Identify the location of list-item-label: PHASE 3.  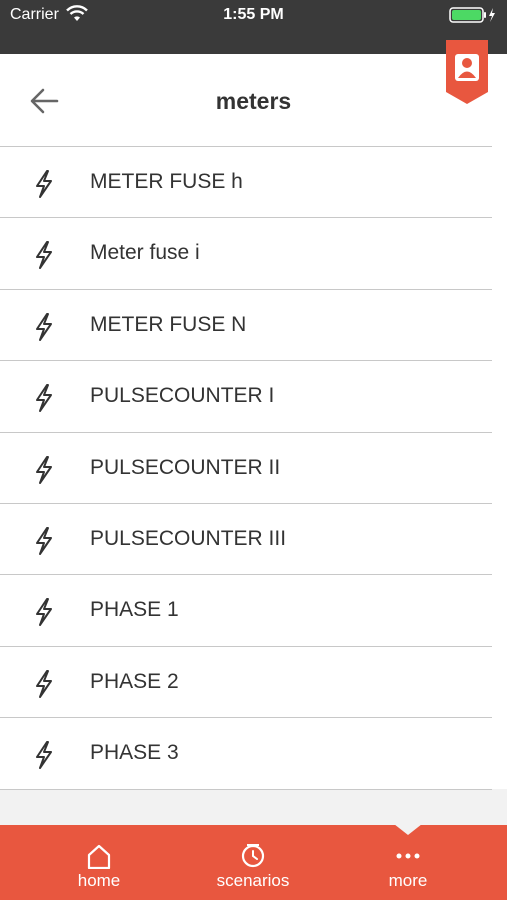
(134, 753).